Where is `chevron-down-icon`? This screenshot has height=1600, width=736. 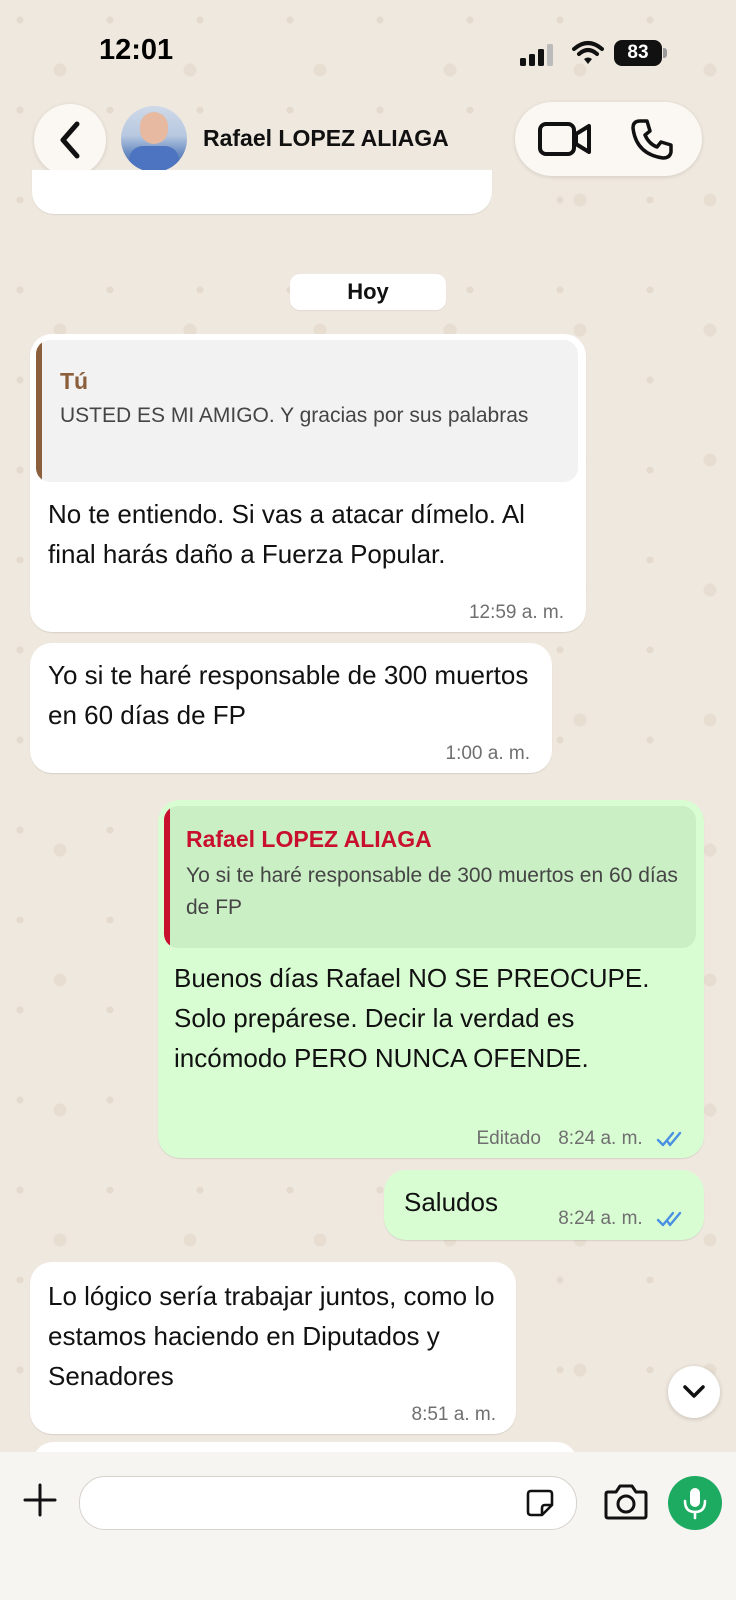 chevron-down-icon is located at coordinates (694, 1391).